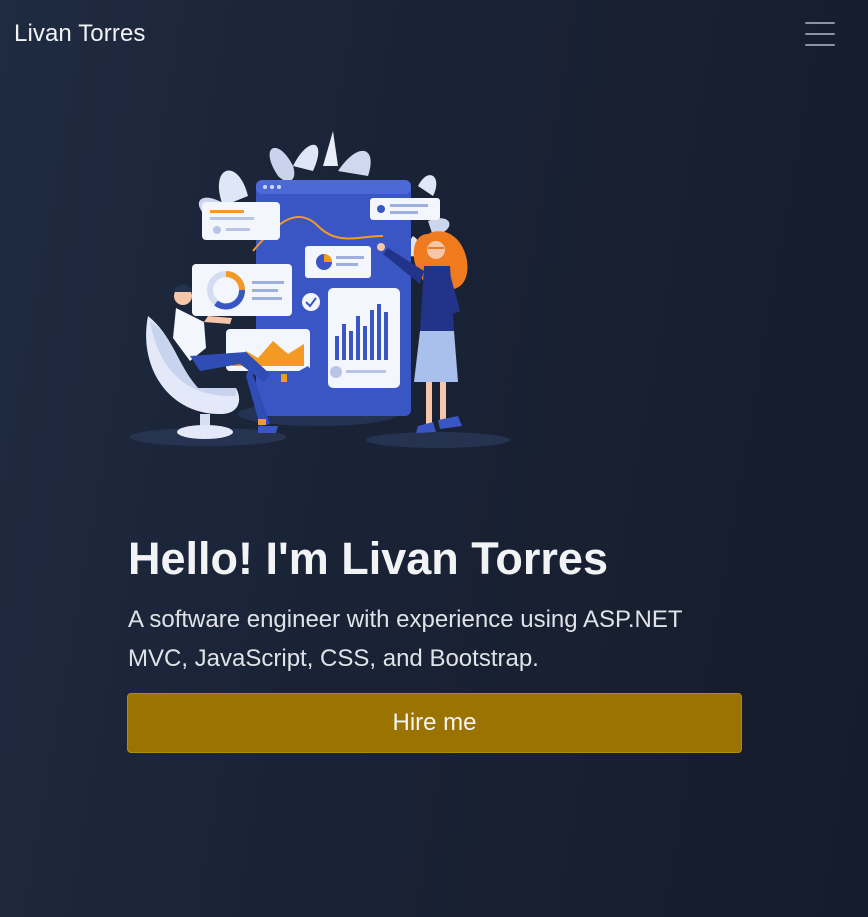 The width and height of the screenshot is (868, 917). Describe the element at coordinates (368, 558) in the screenshot. I see `hero-title: Hello! I'm Livan Torres` at that location.